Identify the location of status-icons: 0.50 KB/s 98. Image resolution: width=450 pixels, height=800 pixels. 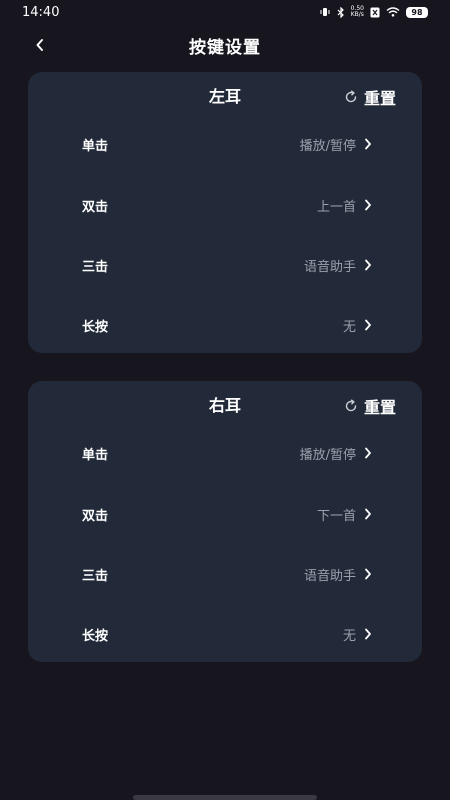
(373, 12).